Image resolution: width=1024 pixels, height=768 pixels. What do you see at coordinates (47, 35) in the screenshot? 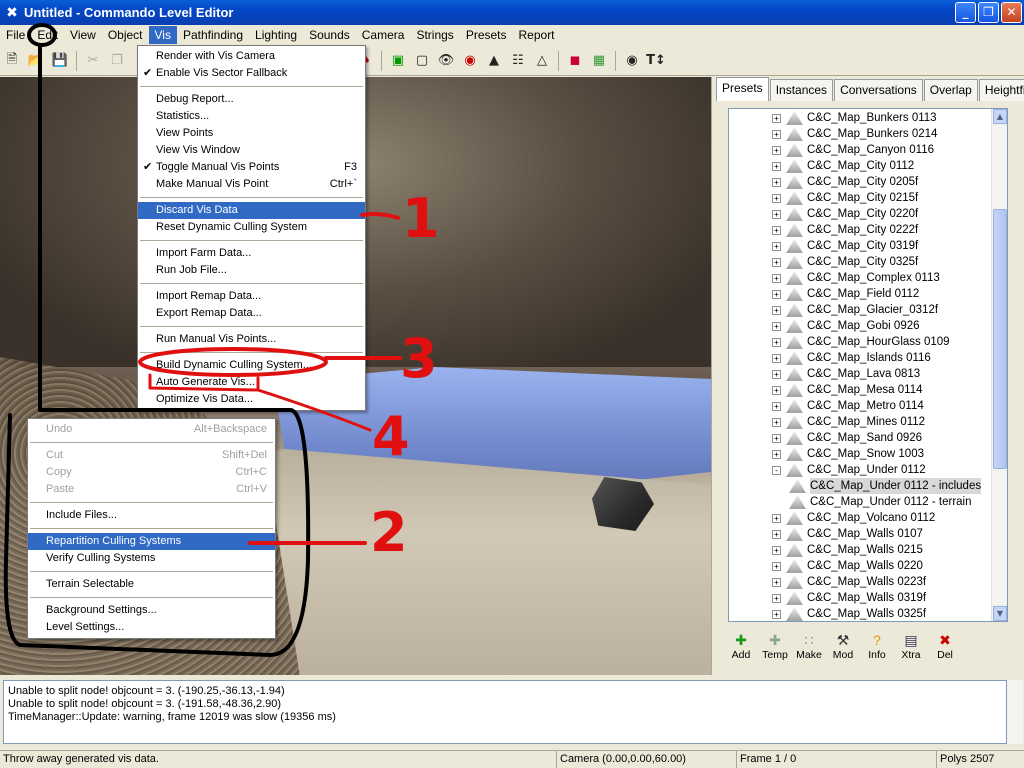
I see `menu-edit: Edit` at bounding box center [47, 35].